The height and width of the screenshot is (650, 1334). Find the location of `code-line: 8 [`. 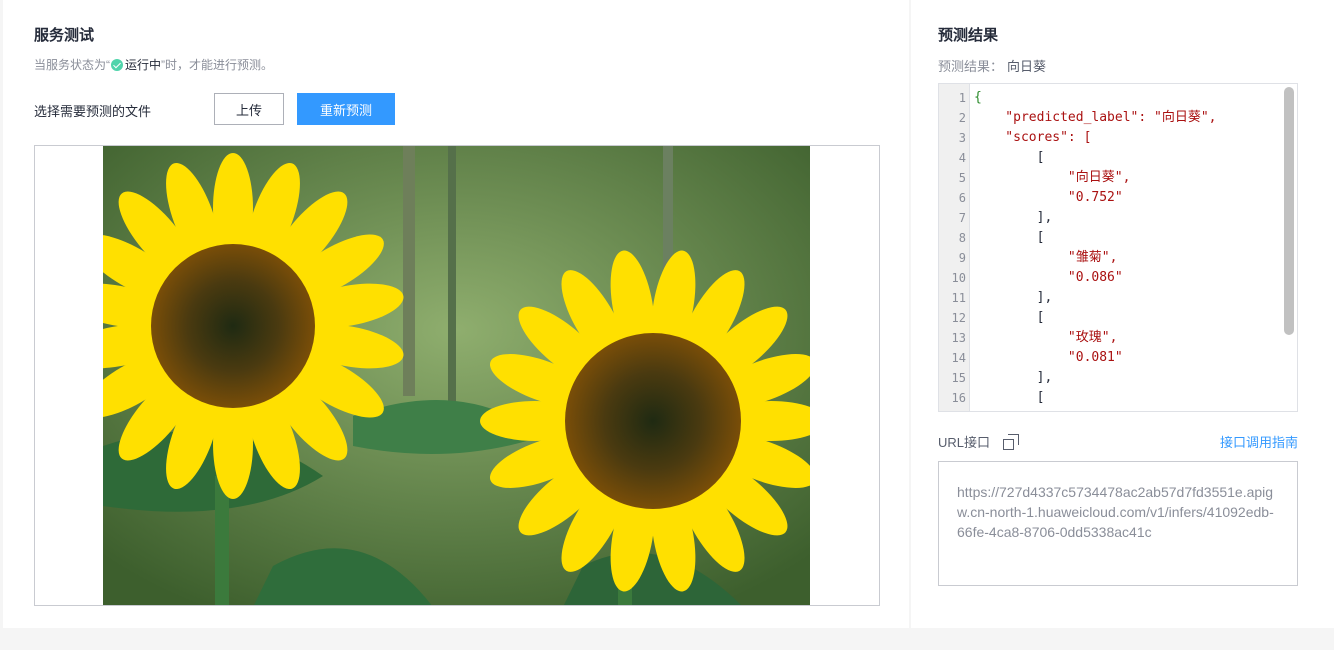

code-line: 8 [ is located at coordinates (1118, 238).